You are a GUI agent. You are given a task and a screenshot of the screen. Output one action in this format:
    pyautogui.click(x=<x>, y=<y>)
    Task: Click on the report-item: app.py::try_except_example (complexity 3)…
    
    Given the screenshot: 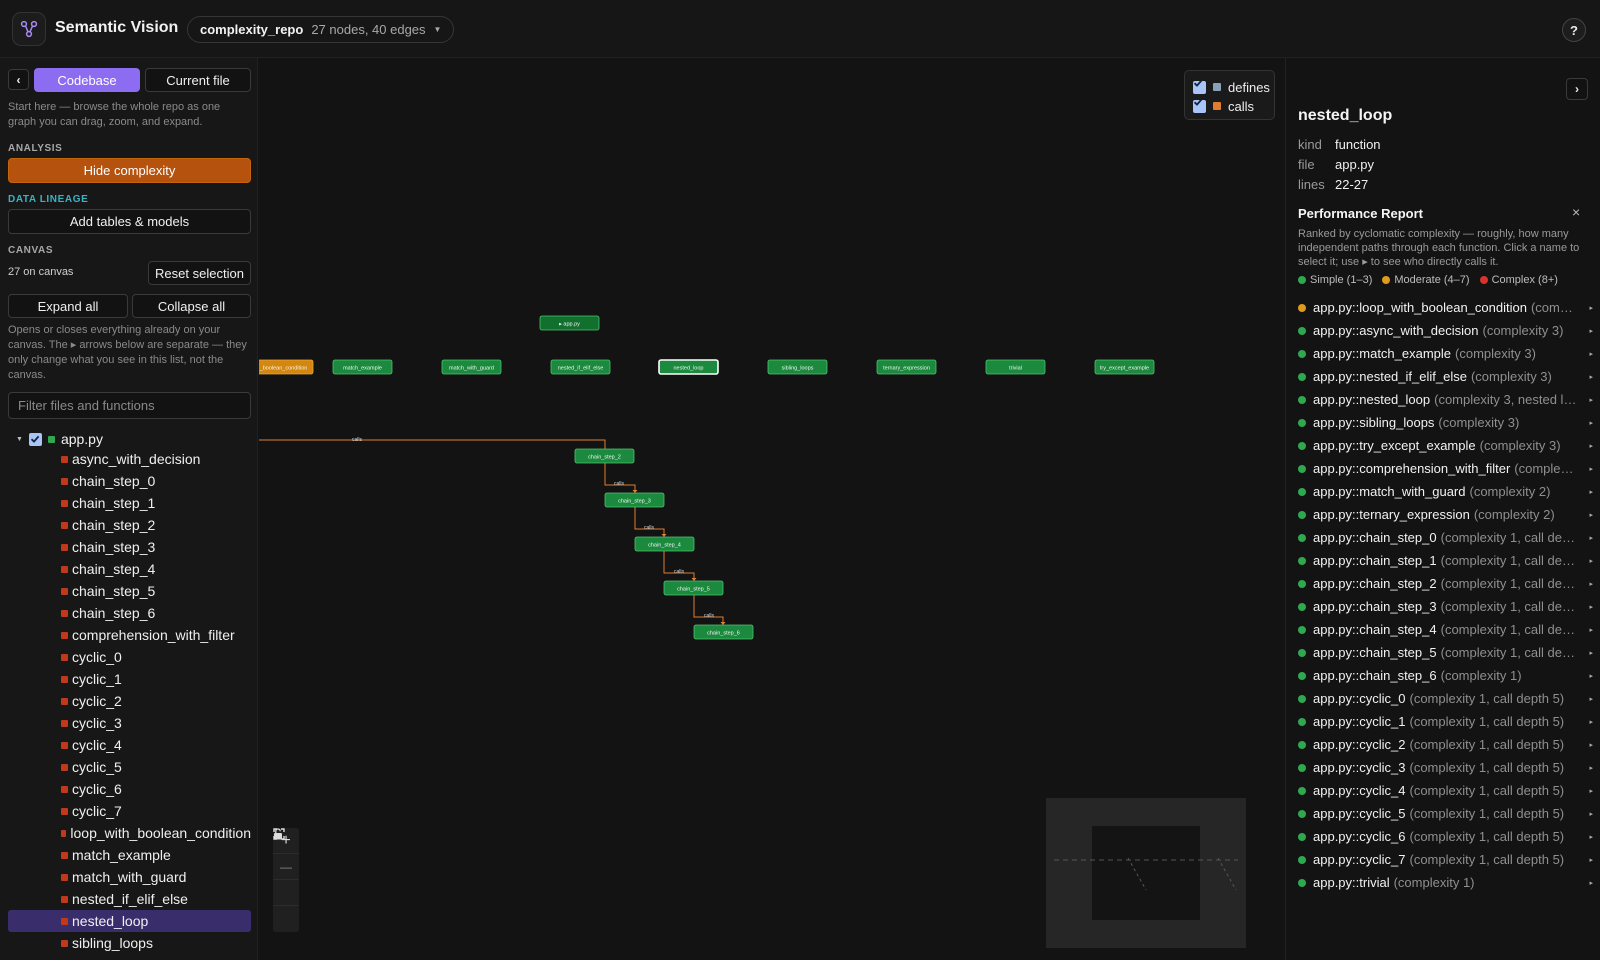 What is the action you would take?
    pyautogui.click(x=1445, y=445)
    